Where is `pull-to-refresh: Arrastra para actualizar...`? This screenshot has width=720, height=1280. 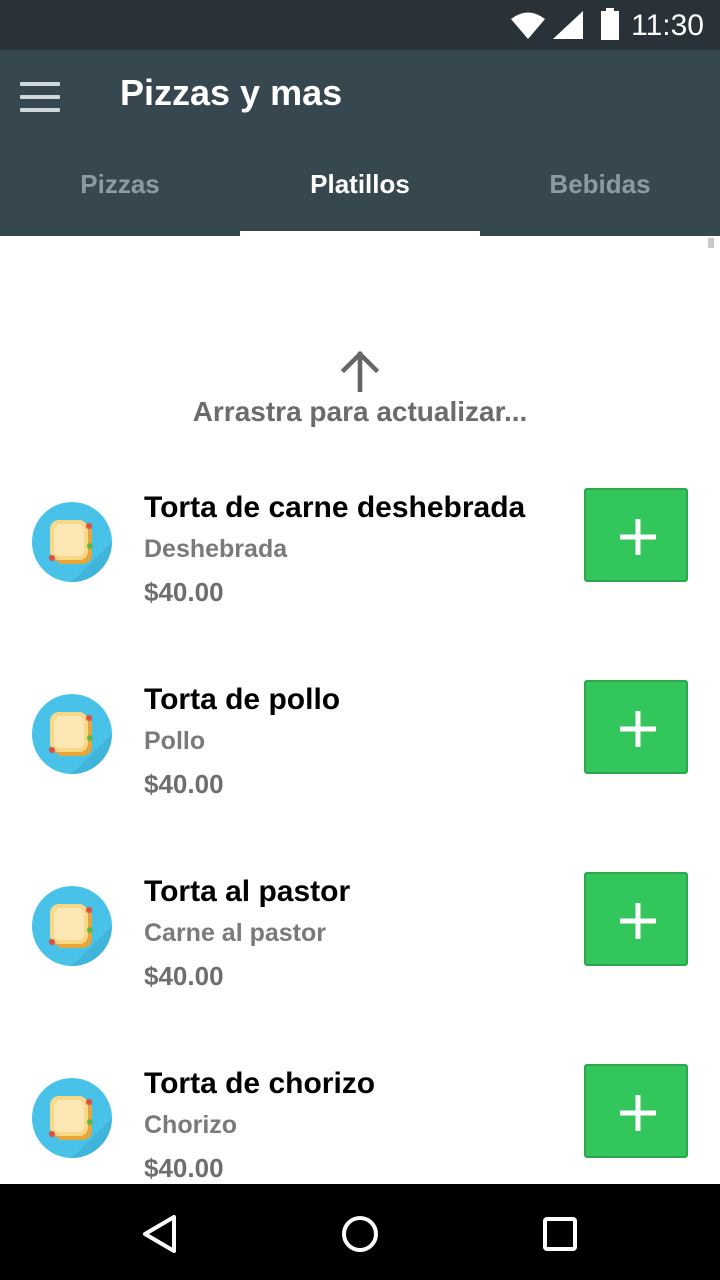
pull-to-refresh: Arrastra para actualizar... is located at coordinates (360, 388).